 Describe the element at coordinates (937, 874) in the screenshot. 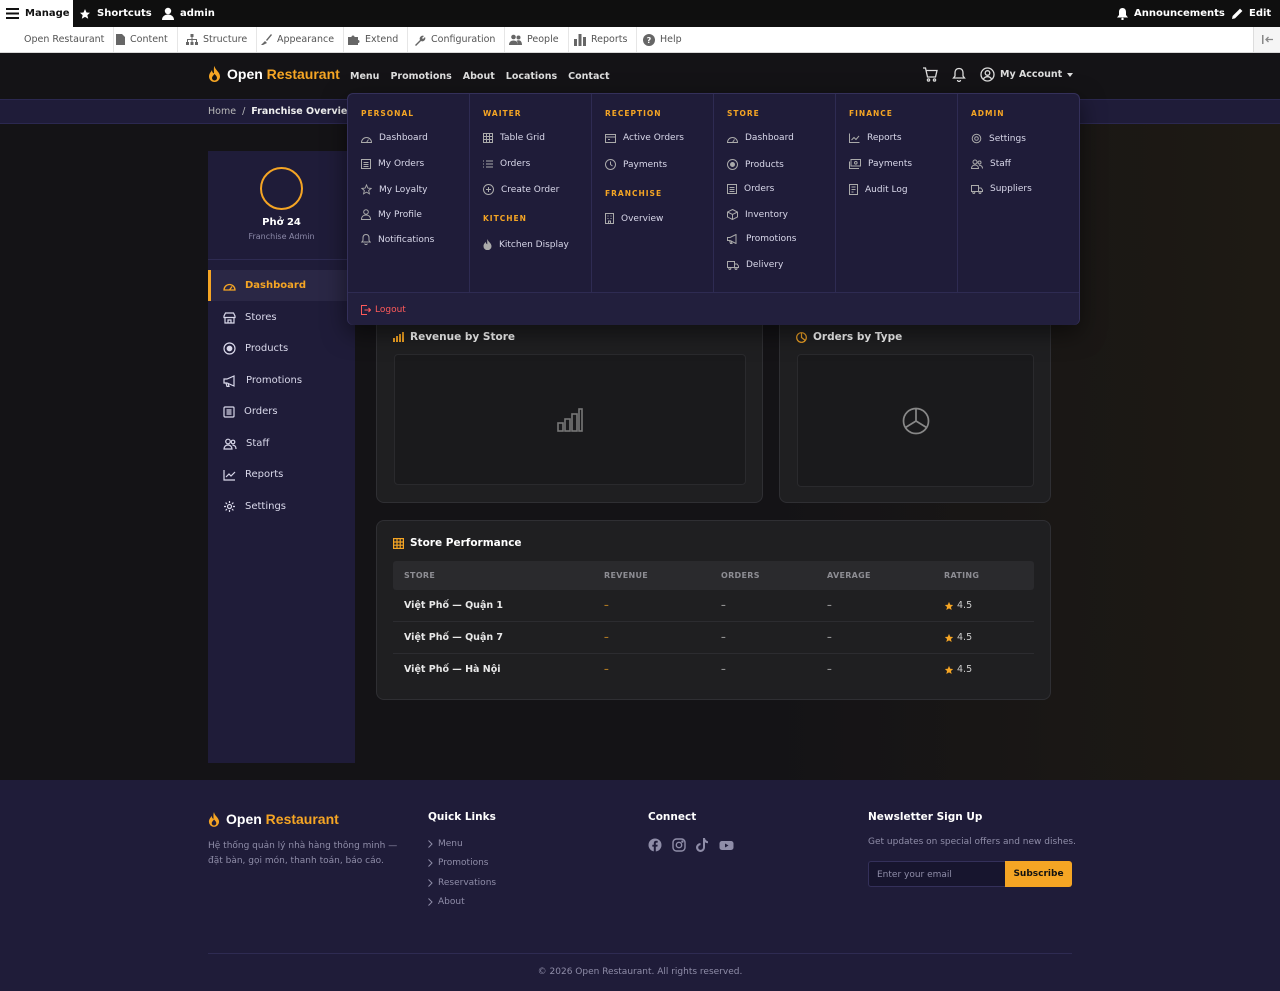

I see `newsletter-email-input: Enter your email` at that location.